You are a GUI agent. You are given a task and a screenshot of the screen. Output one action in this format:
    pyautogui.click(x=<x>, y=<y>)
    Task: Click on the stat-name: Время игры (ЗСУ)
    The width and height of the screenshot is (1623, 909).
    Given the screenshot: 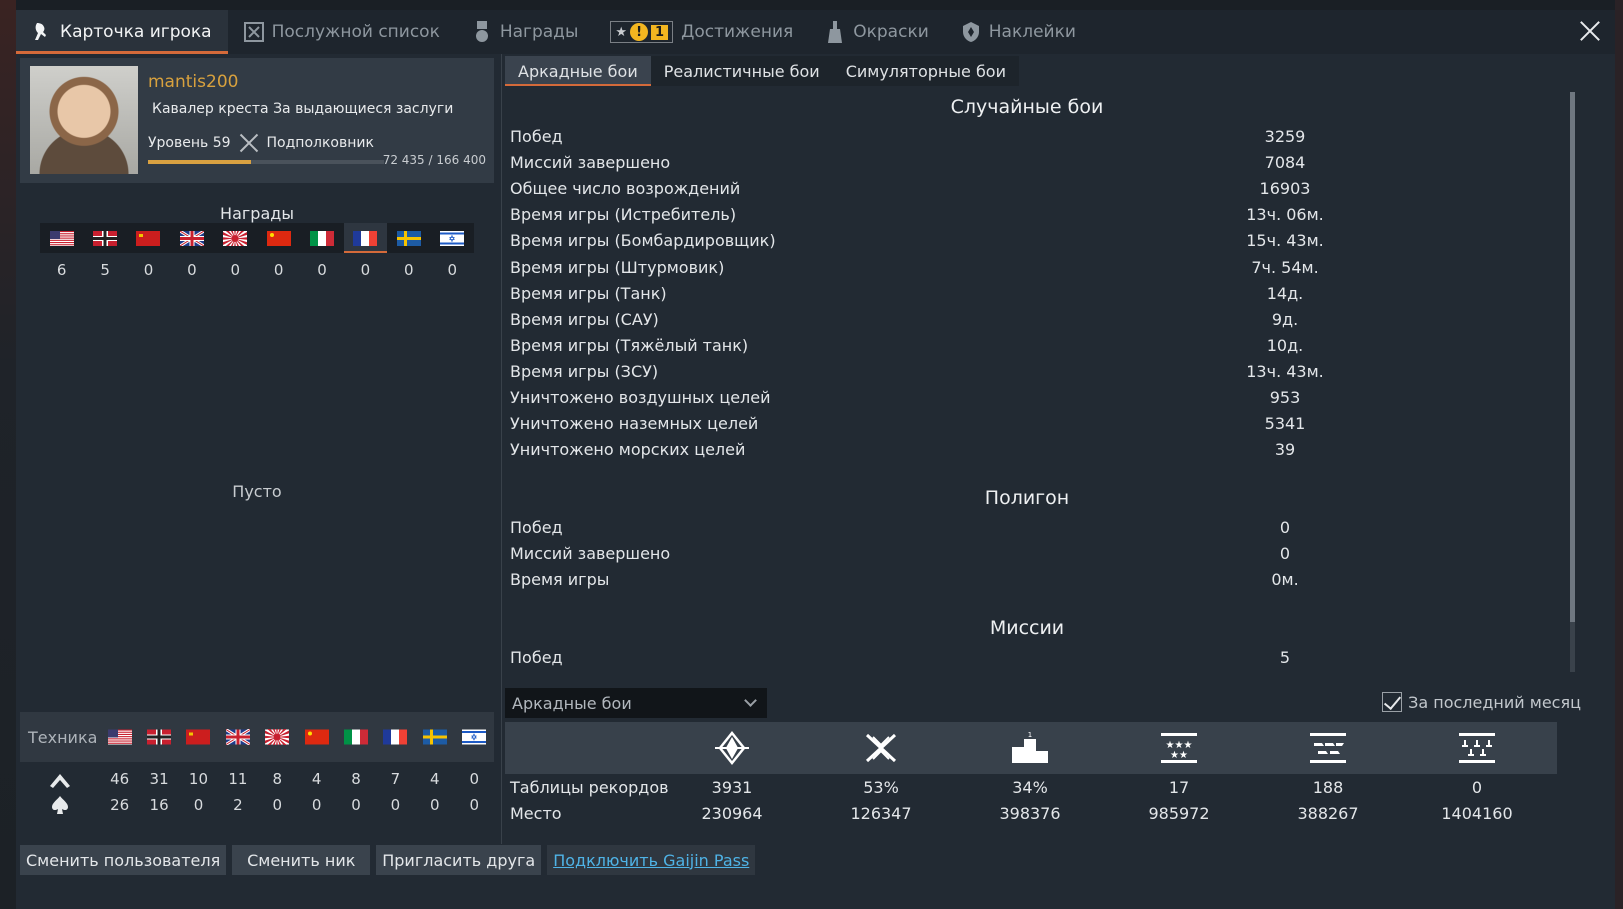 What is the action you would take?
    pyautogui.click(x=584, y=371)
    